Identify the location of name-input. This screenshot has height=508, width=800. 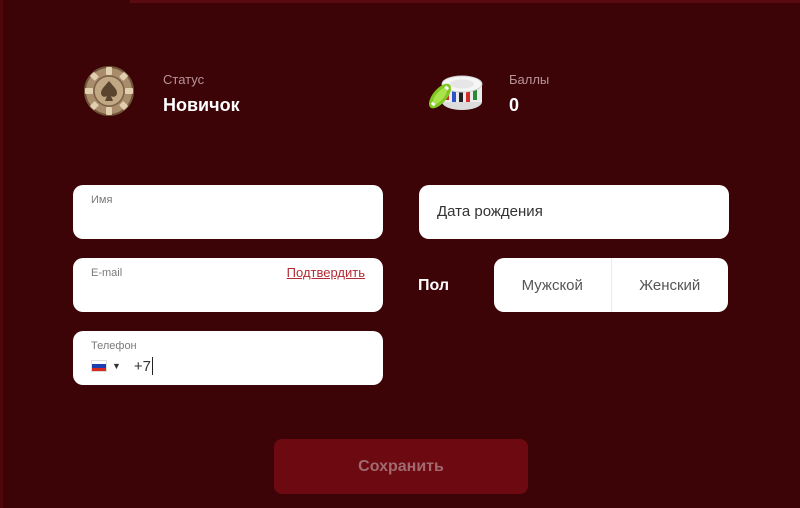
(228, 221).